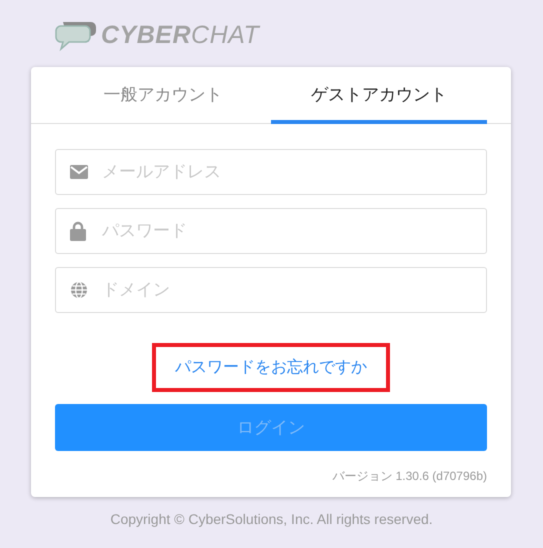 The height and width of the screenshot is (548, 543). What do you see at coordinates (409, 476) in the screenshot?
I see `version-text: バージョン 1.30.6 (d70796b)` at bounding box center [409, 476].